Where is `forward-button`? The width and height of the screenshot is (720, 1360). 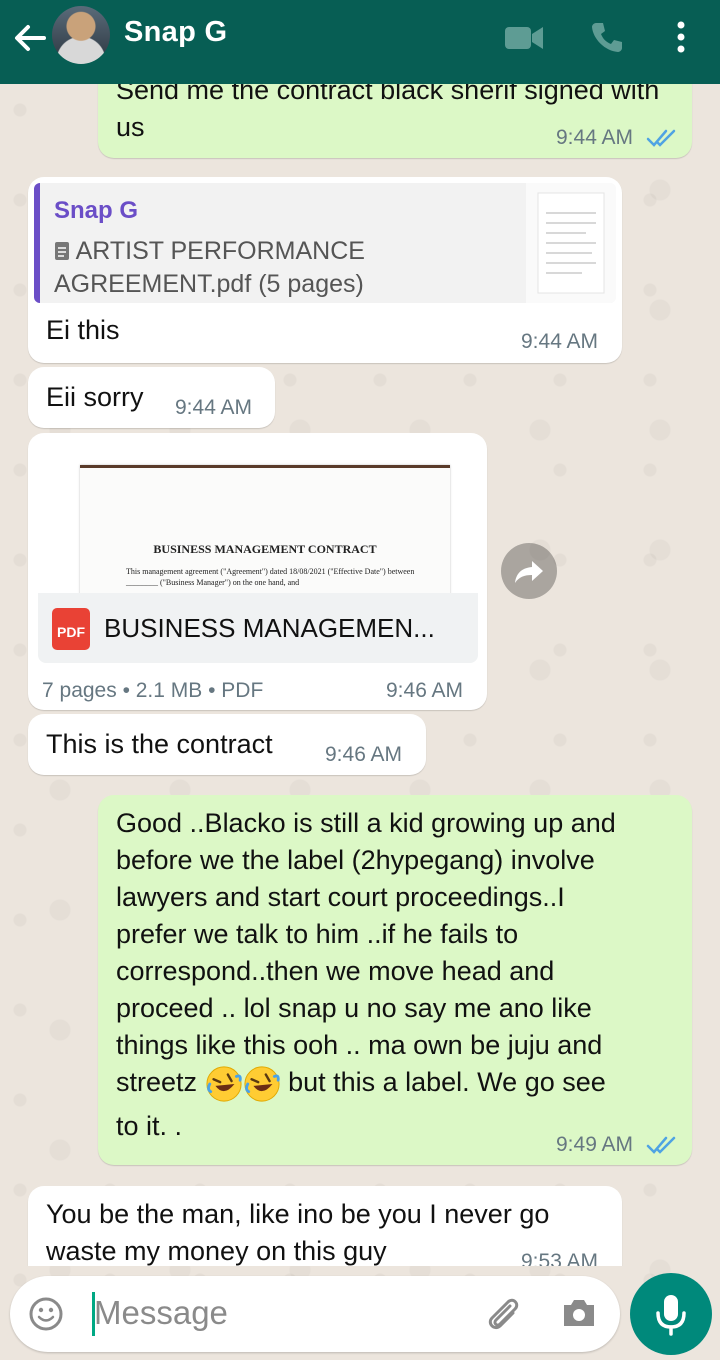
forward-button is located at coordinates (529, 571).